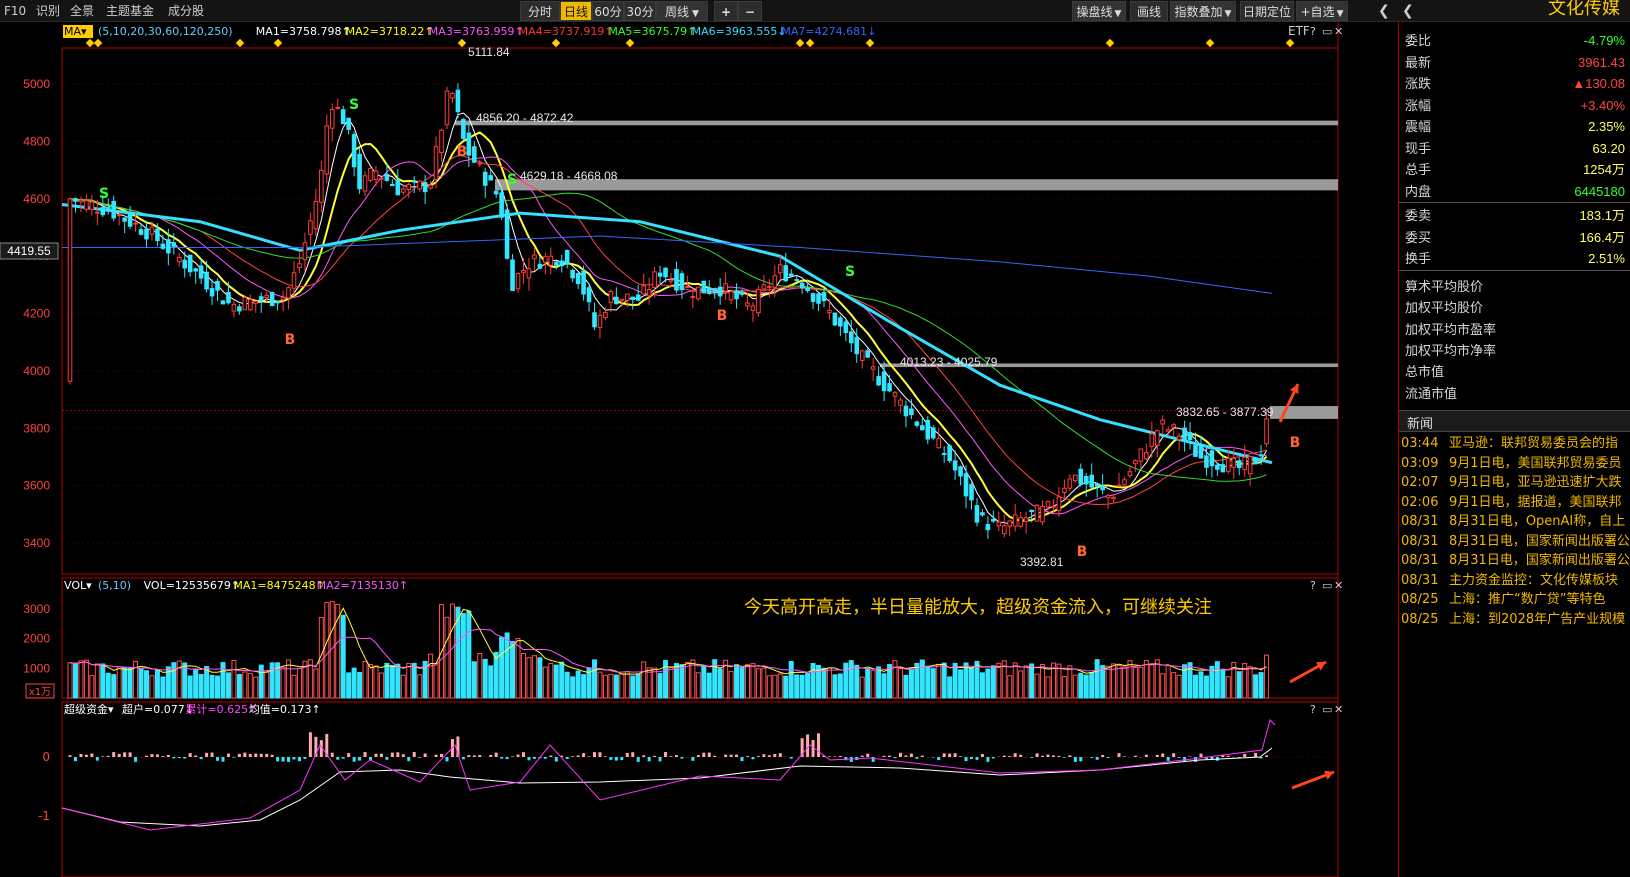  I want to click on news-item: 08/25 上海：推广“数广贷”等特色, so click(1514, 600).